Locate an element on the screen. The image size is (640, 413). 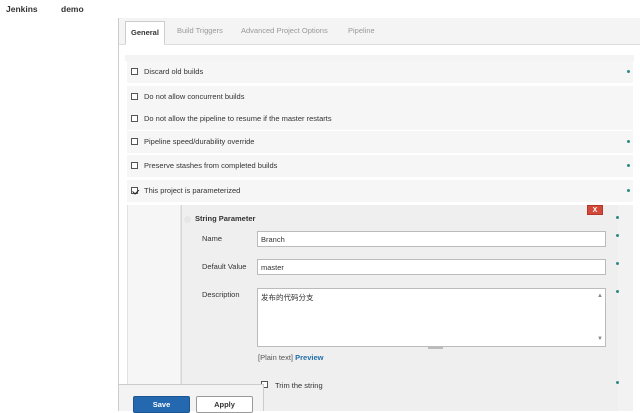
trim-string-label: Trim the string is located at coordinates (299, 385).